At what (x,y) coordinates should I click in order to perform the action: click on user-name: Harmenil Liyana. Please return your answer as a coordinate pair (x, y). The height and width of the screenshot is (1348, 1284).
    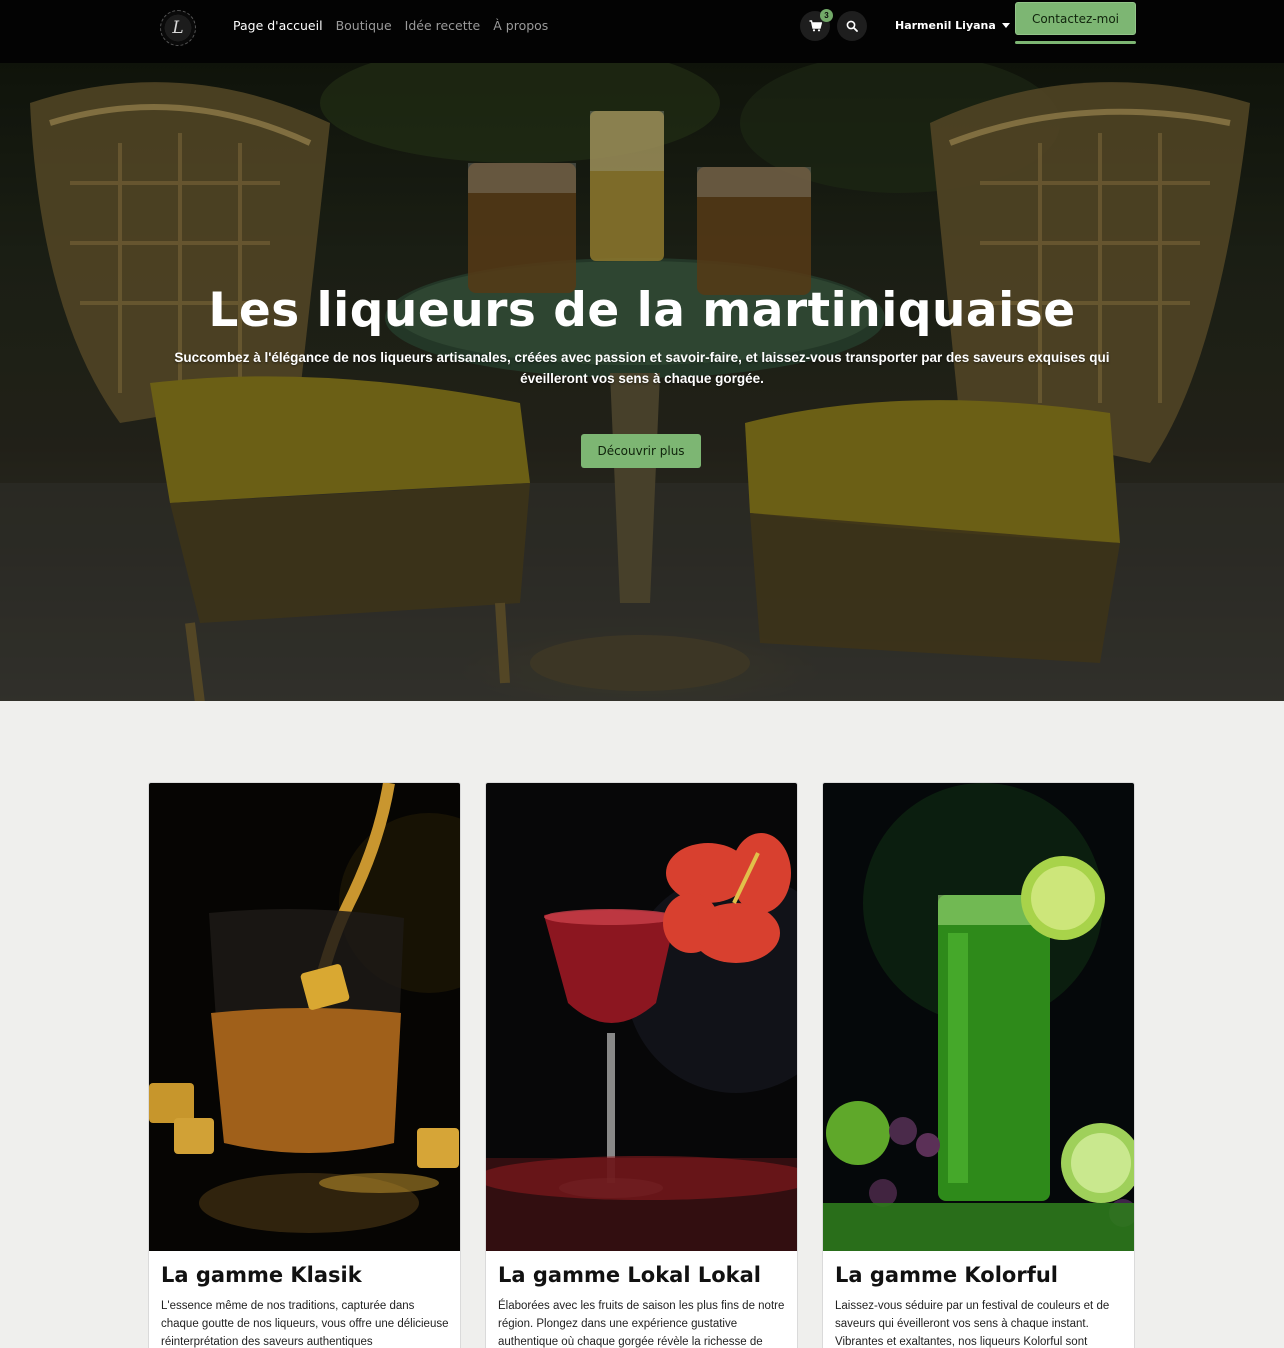
    Looking at the image, I should click on (945, 25).